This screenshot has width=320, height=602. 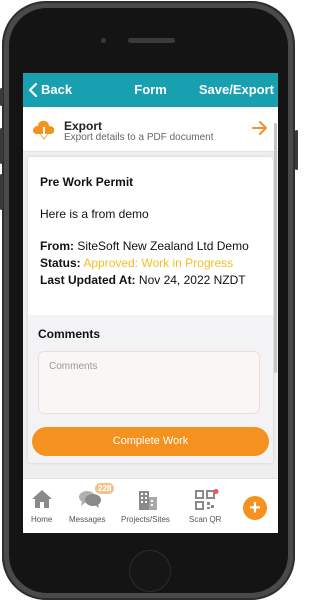 What do you see at coordinates (192, 280) in the screenshot?
I see `updated-value: Nov 24, 2022 NZDT` at bounding box center [192, 280].